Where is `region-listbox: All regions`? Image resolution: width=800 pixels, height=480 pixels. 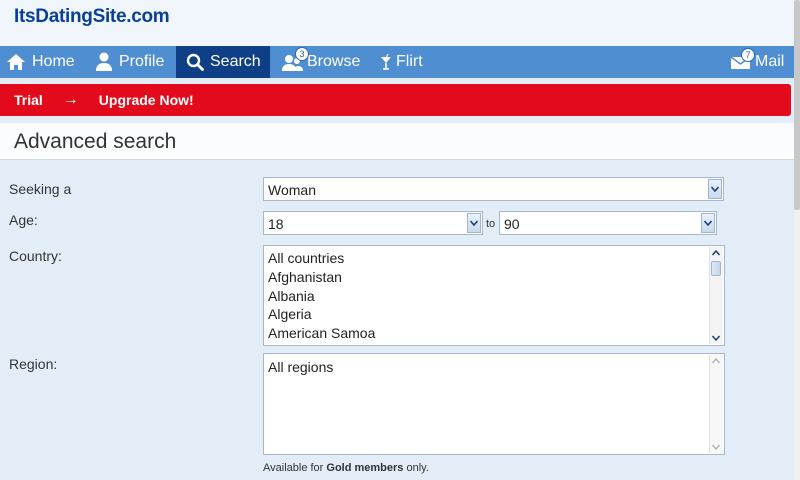
region-listbox: All regions is located at coordinates (494, 404).